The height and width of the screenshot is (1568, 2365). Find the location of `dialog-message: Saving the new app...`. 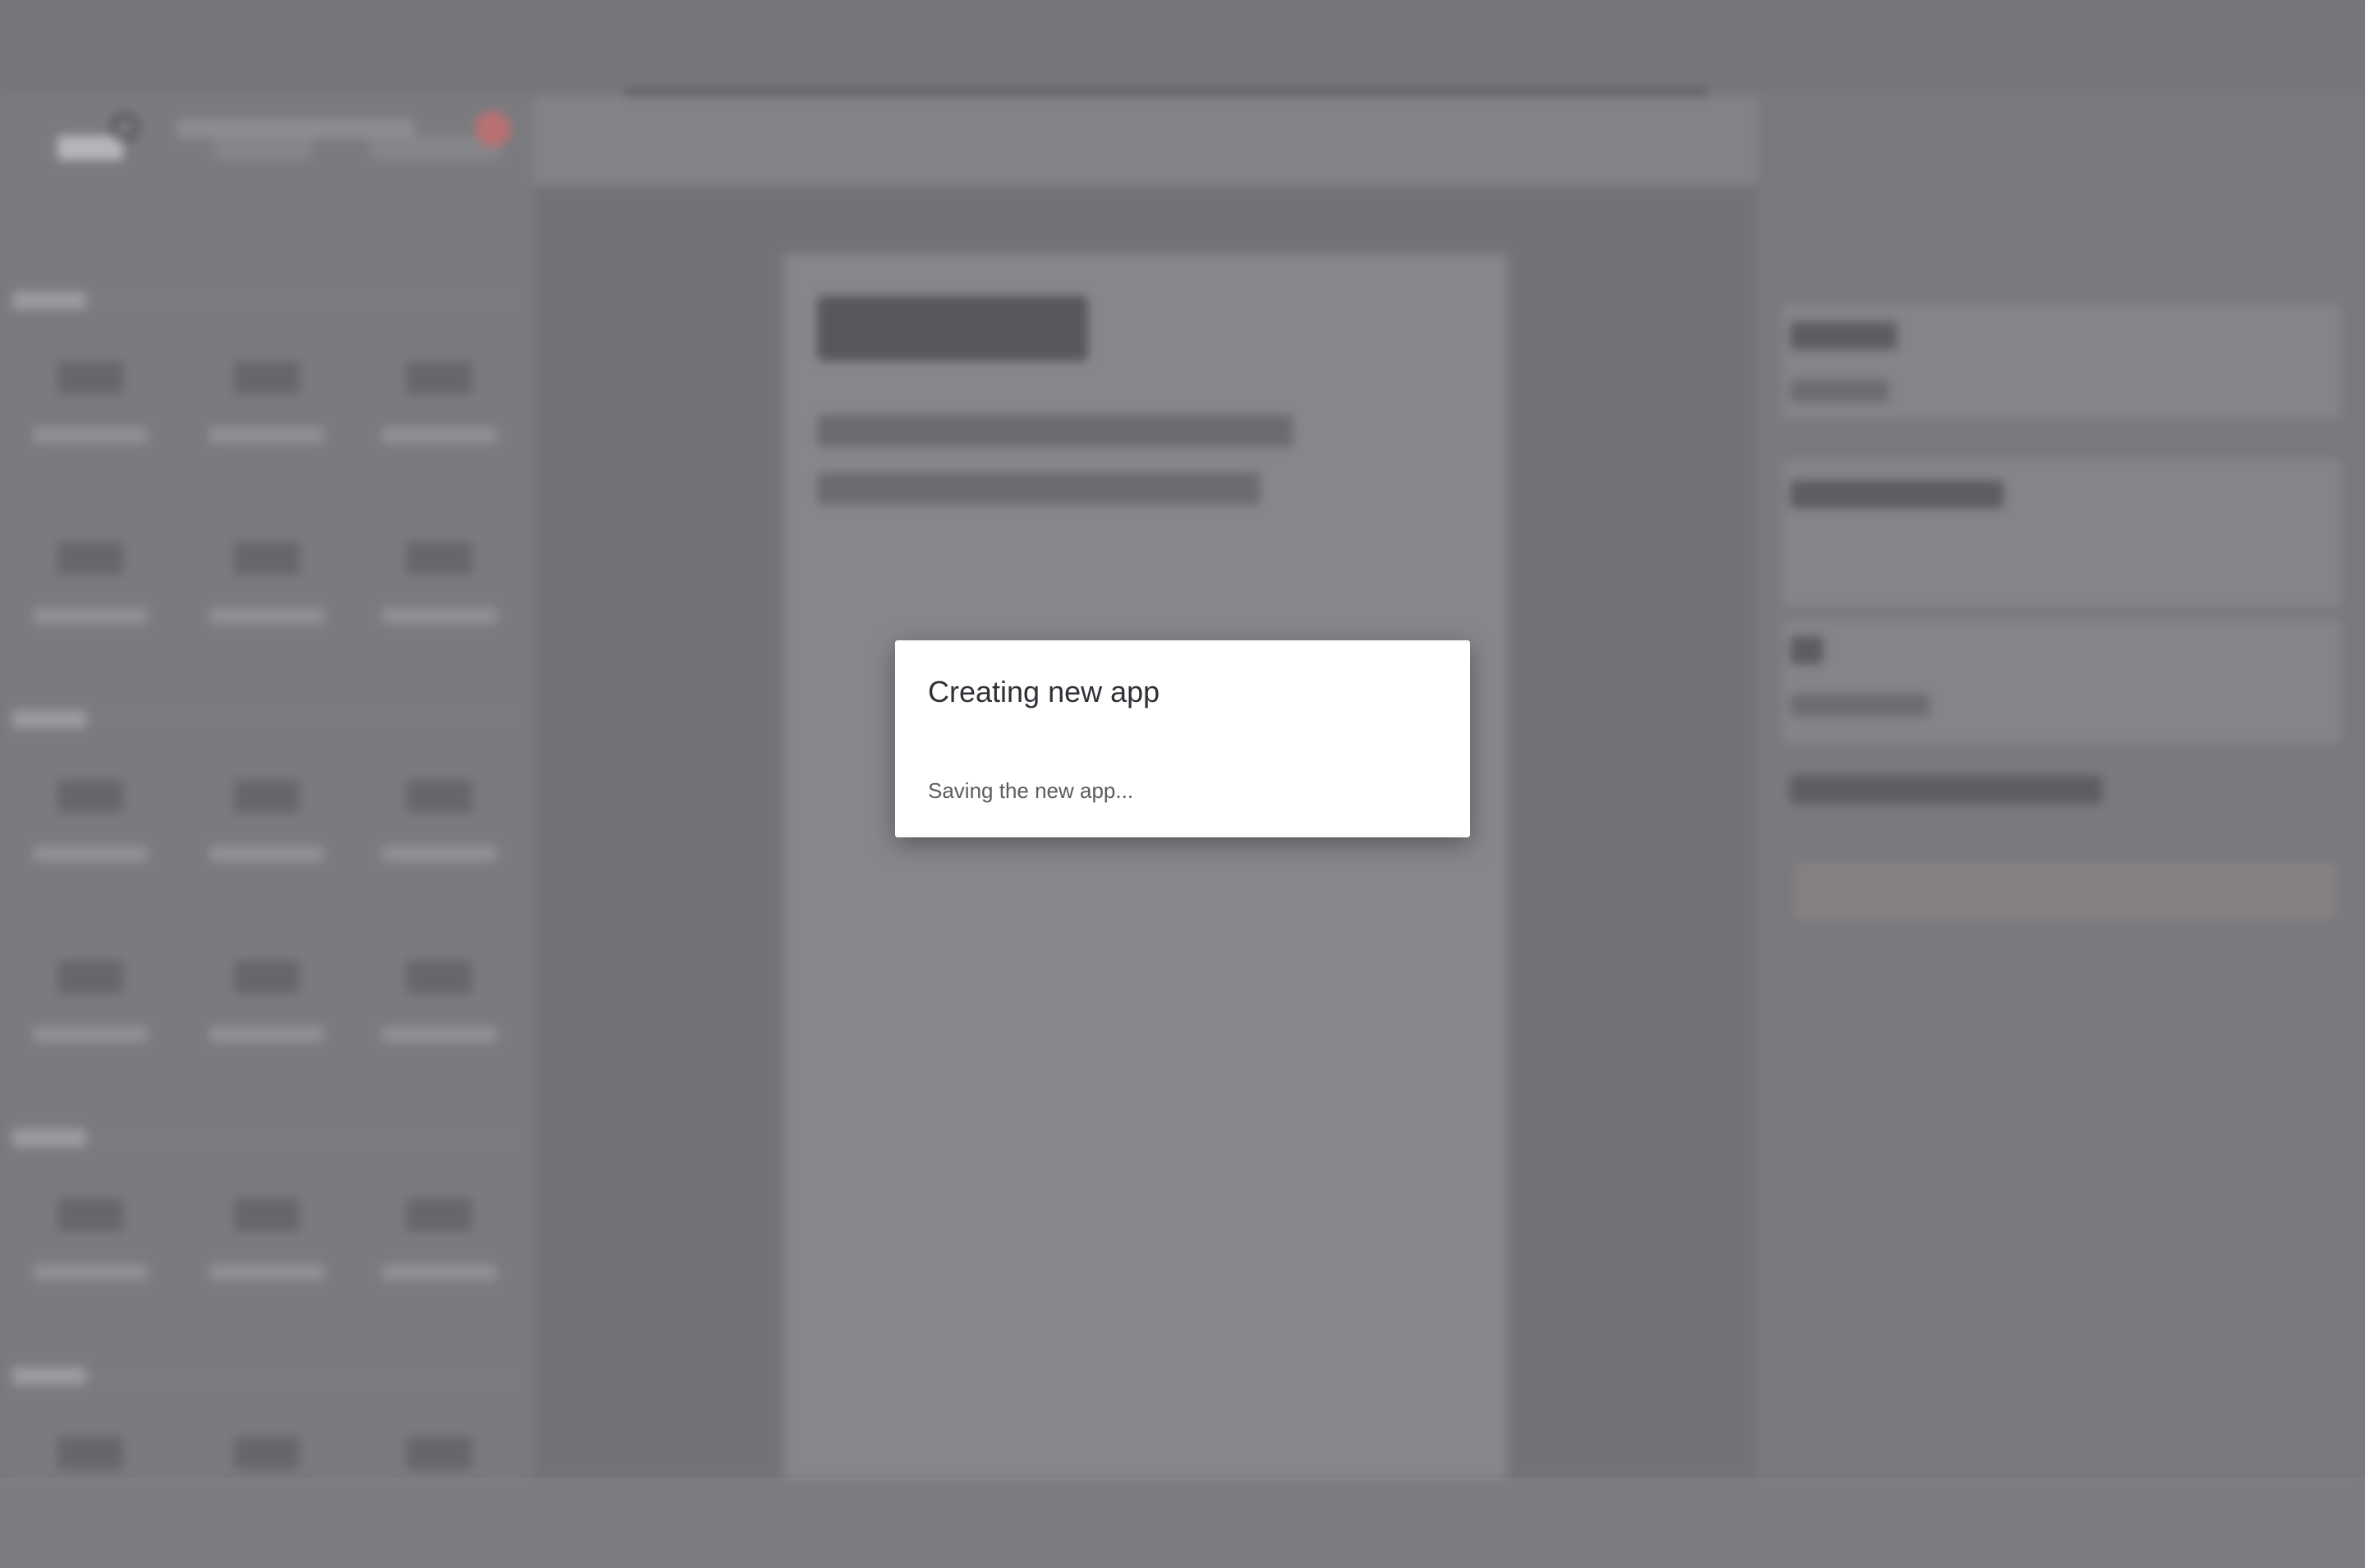

dialog-message: Saving the new app... is located at coordinates (1031, 790).